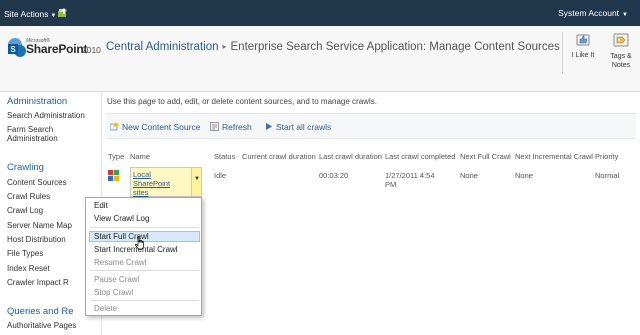  I want to click on user-name: System Account, so click(589, 13).